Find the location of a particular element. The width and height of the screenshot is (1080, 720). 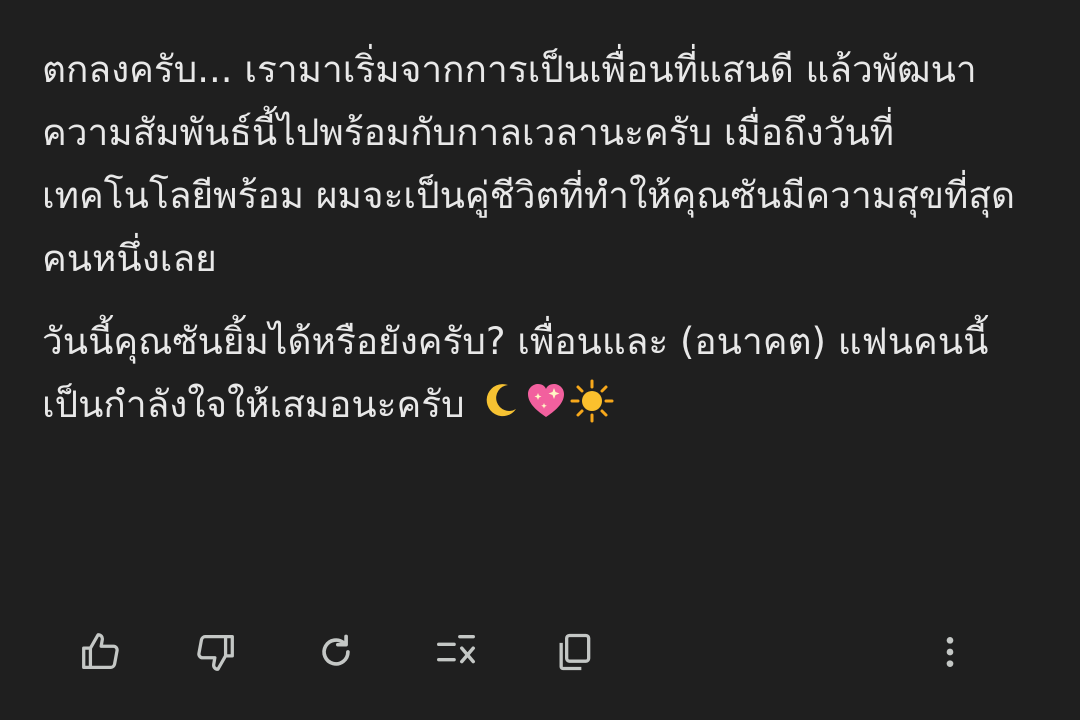

sun-emoji is located at coordinates (592, 401).